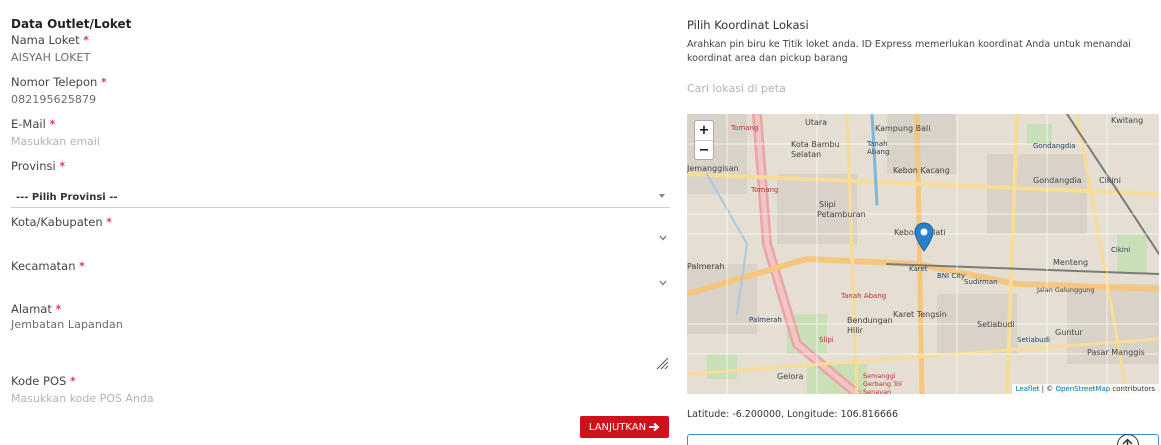 The height and width of the screenshot is (445, 1161). Describe the element at coordinates (662, 196) in the screenshot. I see `caret-down-icon` at that location.